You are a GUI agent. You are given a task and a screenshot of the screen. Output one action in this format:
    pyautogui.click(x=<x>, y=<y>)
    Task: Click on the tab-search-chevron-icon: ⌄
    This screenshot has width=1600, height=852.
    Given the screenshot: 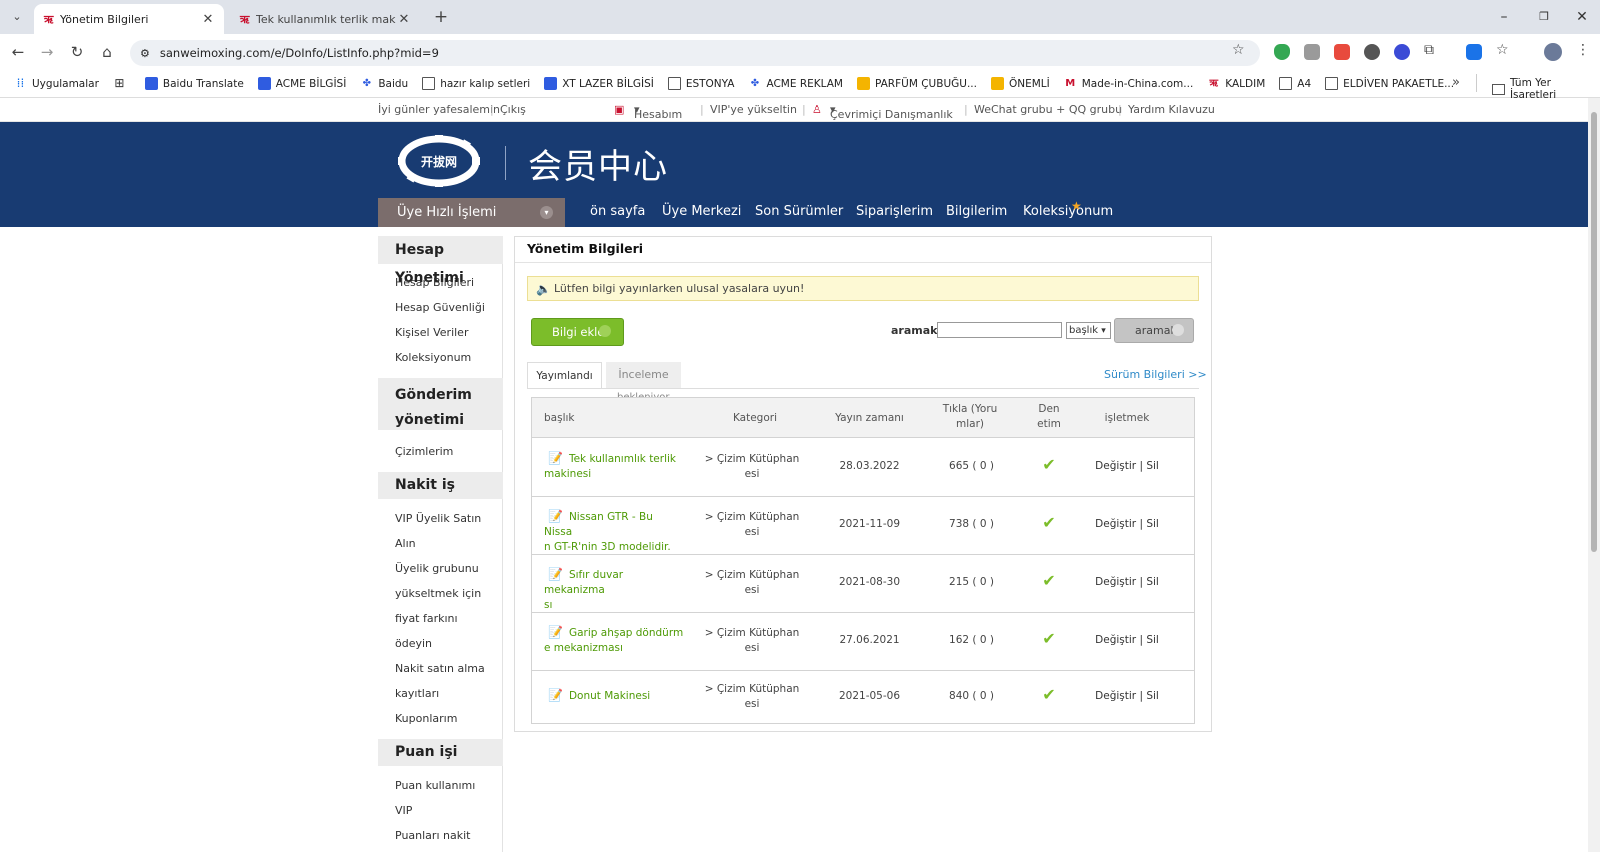 What is the action you would take?
    pyautogui.click(x=17, y=17)
    